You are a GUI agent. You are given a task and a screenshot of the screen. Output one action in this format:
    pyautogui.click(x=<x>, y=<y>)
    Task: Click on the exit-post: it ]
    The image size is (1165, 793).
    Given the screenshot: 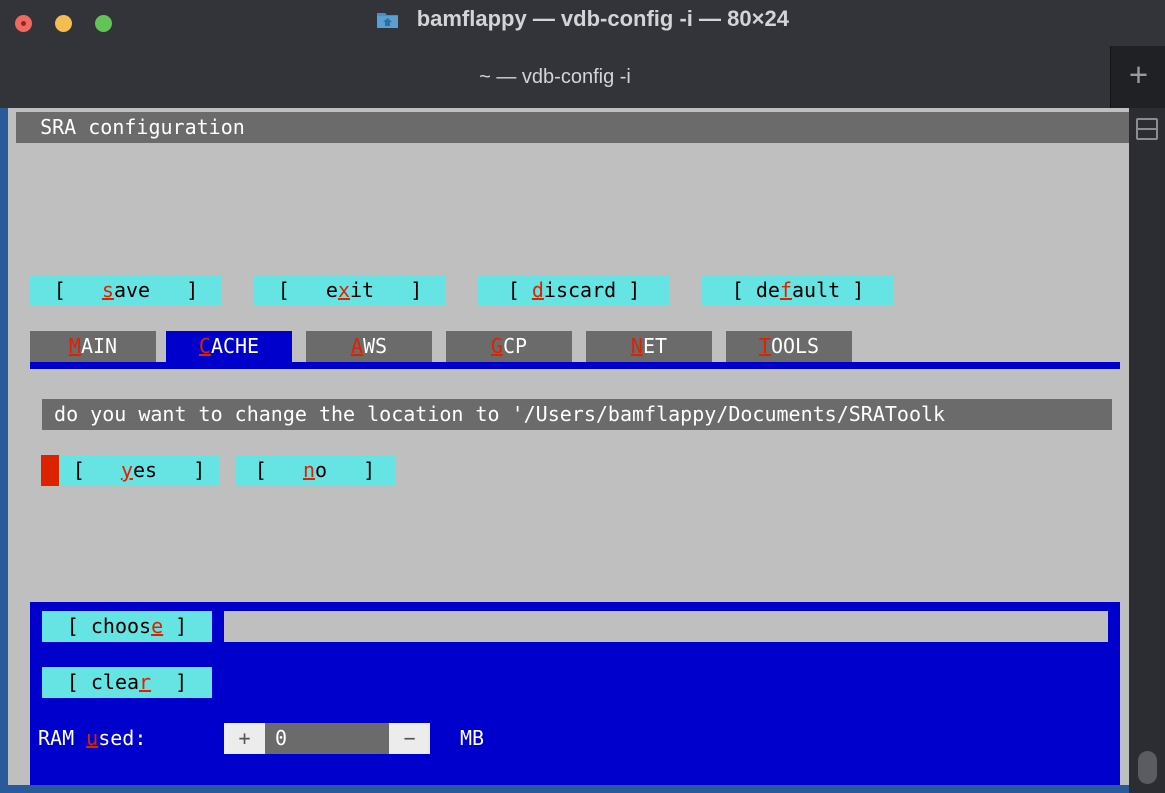 What is the action you would take?
    pyautogui.click(x=386, y=290)
    